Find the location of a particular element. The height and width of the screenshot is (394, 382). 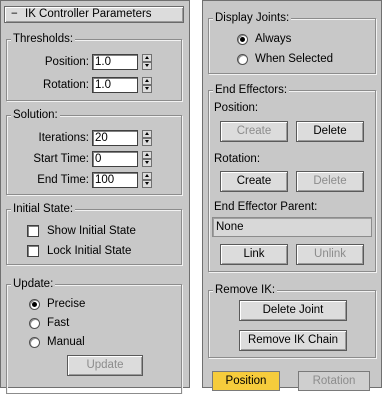

precise-radio is located at coordinates (34, 304).